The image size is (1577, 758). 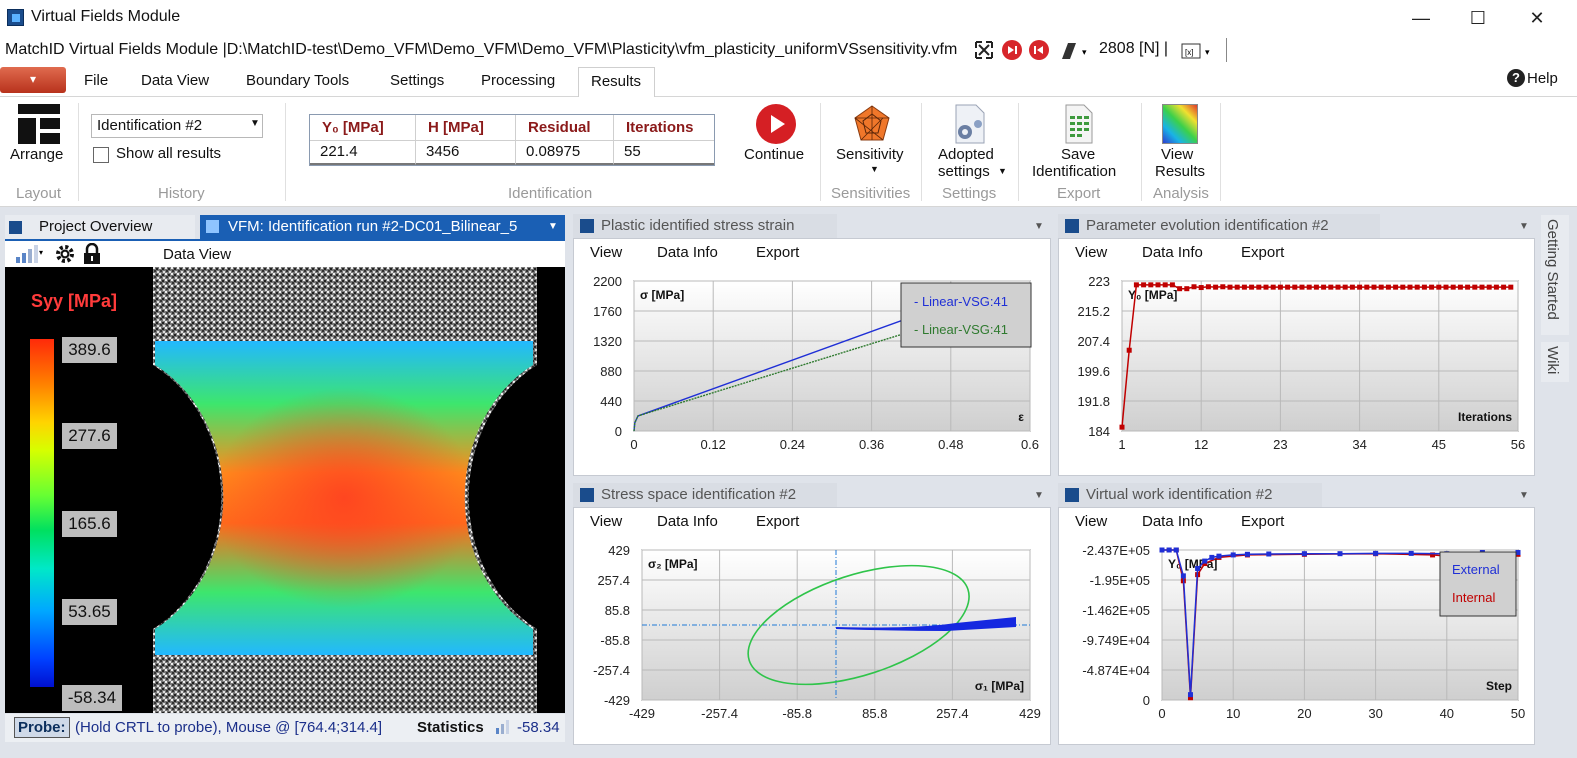 What do you see at coordinates (662, 295) in the screenshot?
I see `y-axis-label: σ [MPa]` at bounding box center [662, 295].